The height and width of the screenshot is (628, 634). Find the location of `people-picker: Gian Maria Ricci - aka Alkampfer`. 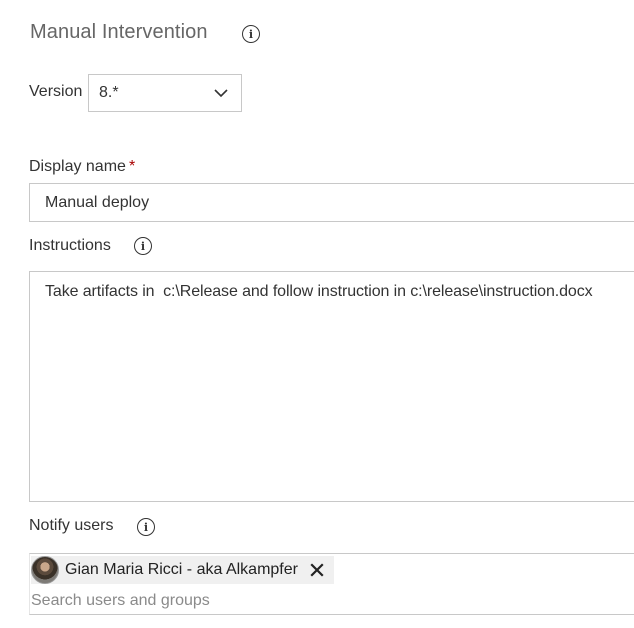

people-picker: Gian Maria Ricci - aka Alkampfer is located at coordinates (331, 584).